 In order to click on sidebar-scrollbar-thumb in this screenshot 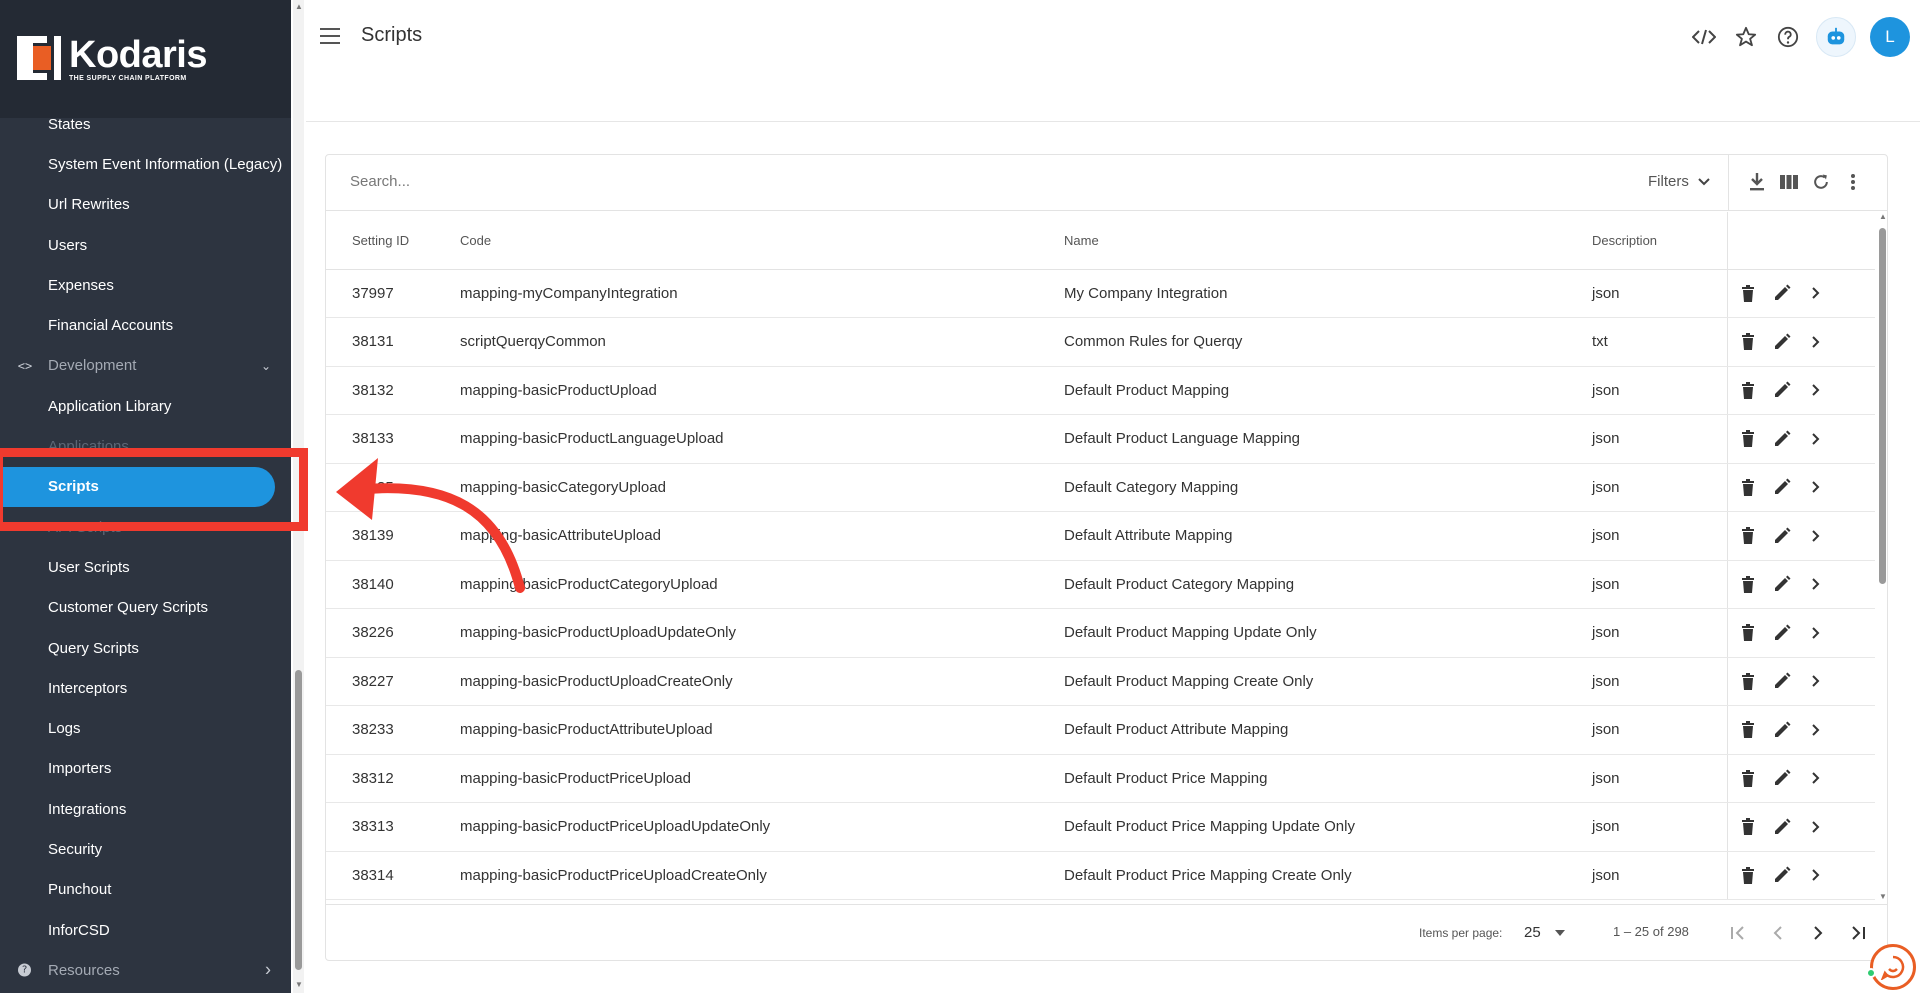, I will do `click(298, 820)`.